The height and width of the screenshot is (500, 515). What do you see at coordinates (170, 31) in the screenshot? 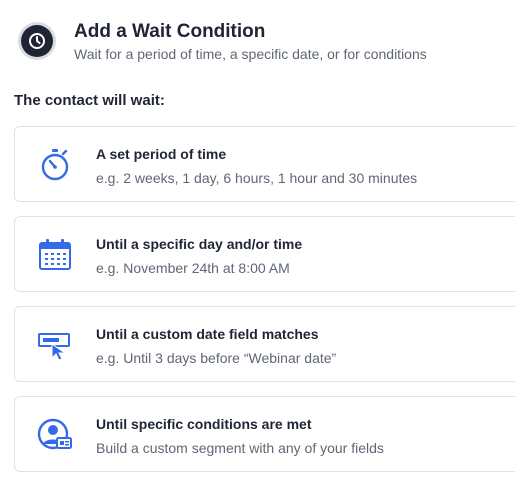
I see `dialog-title: Add a Wait Condition` at bounding box center [170, 31].